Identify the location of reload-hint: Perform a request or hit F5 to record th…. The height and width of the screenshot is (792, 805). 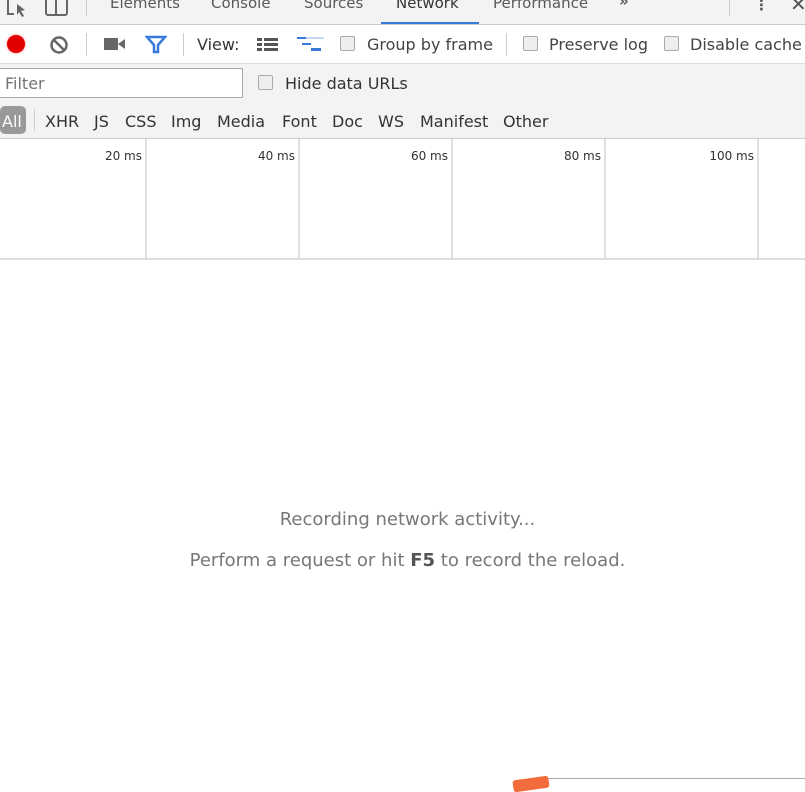
(402, 560).